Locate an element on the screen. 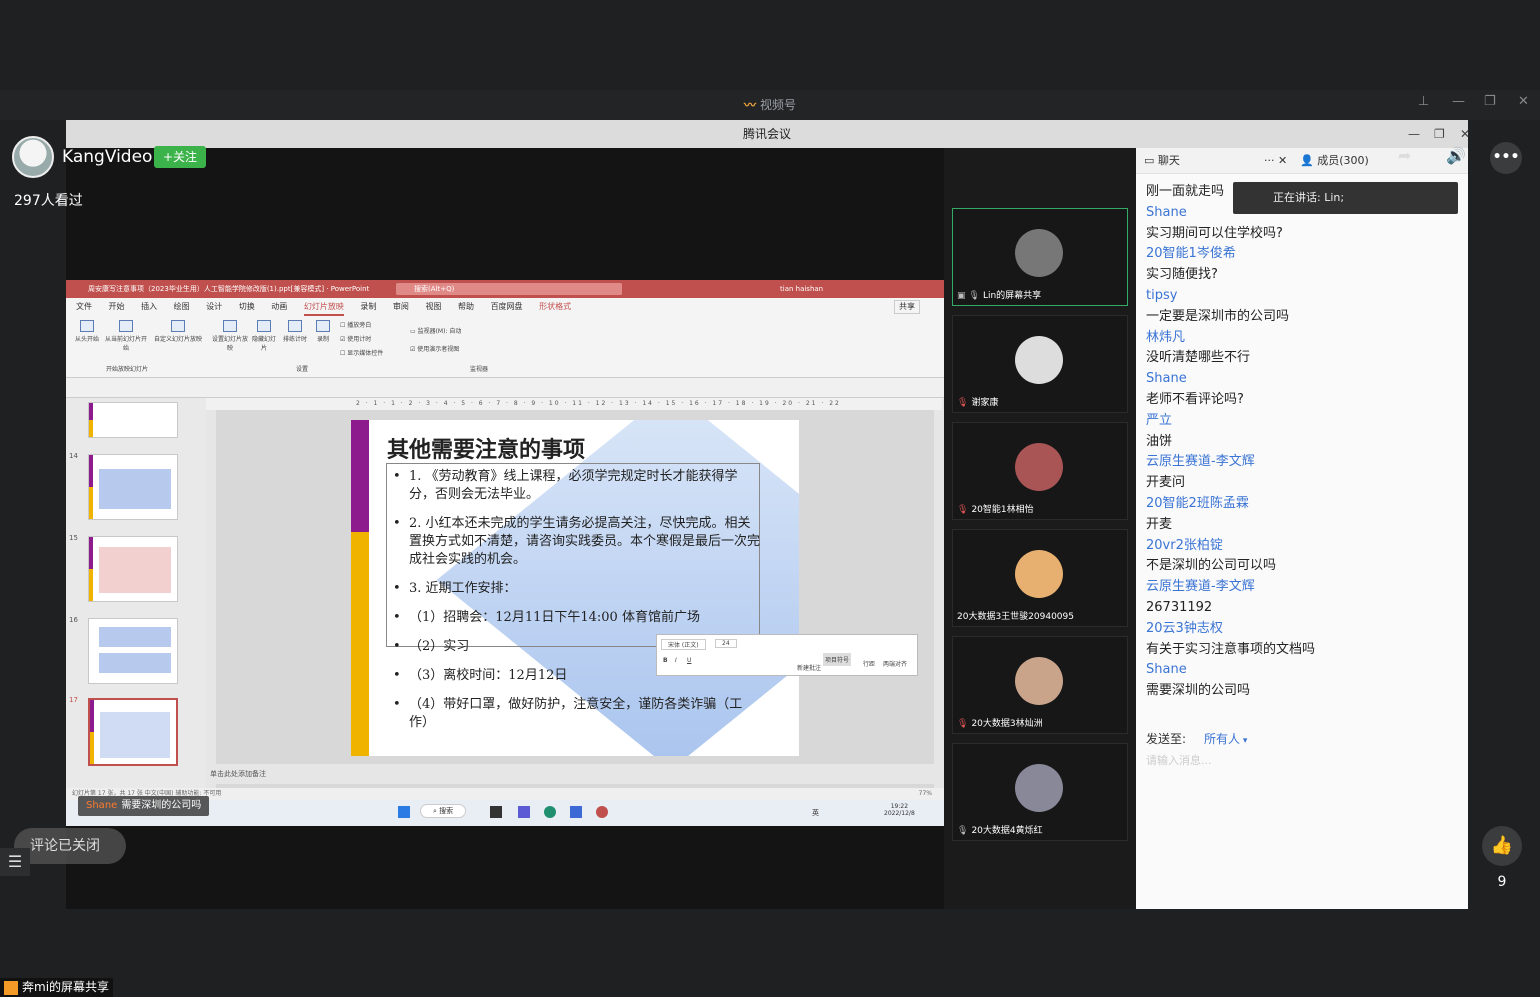 The image size is (1540, 997). chat-sender: tipsy is located at coordinates (1306, 296).